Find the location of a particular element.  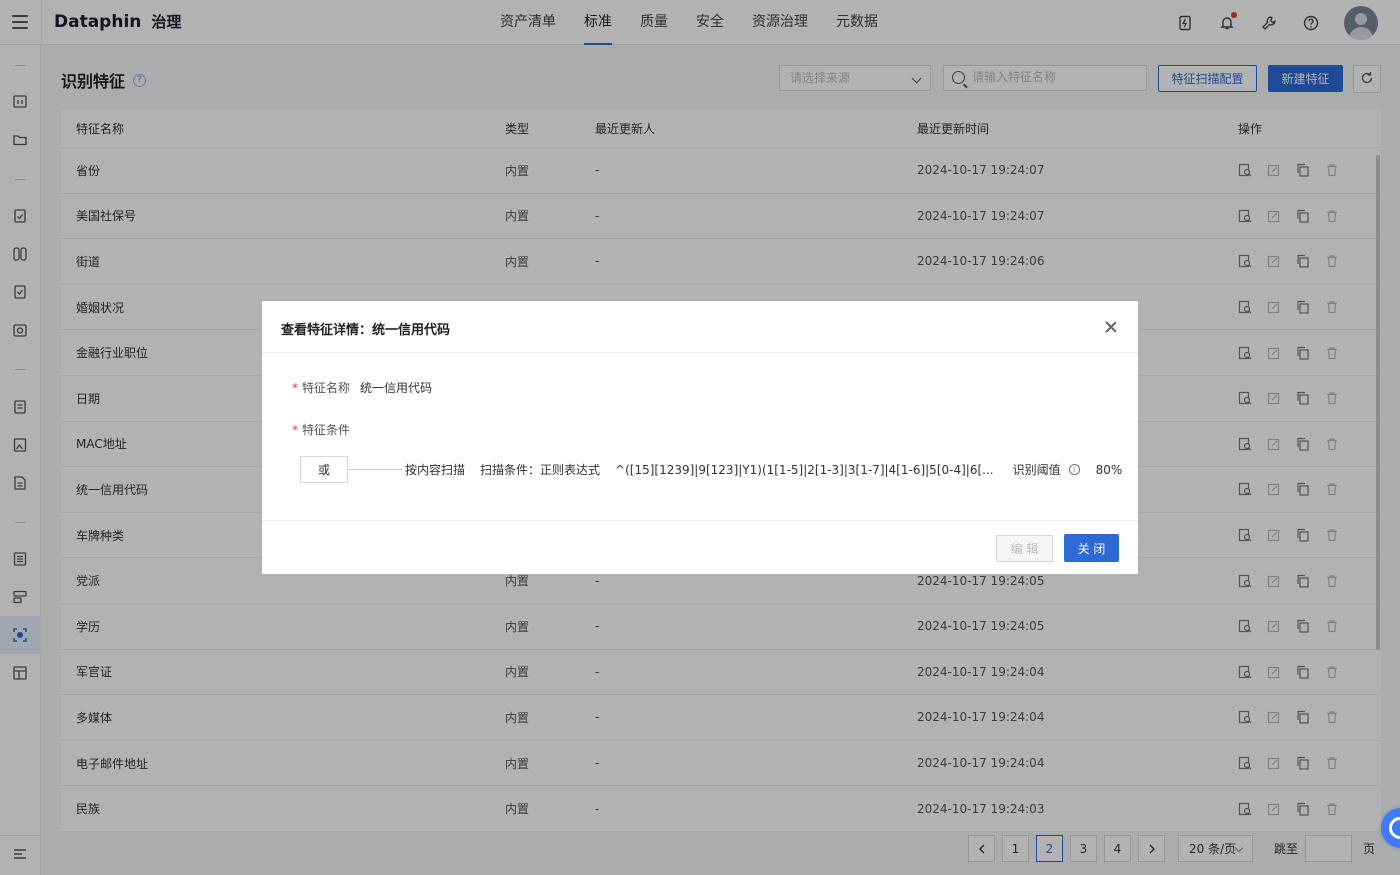

feature-condition-label: 特征条件 is located at coordinates (326, 430).